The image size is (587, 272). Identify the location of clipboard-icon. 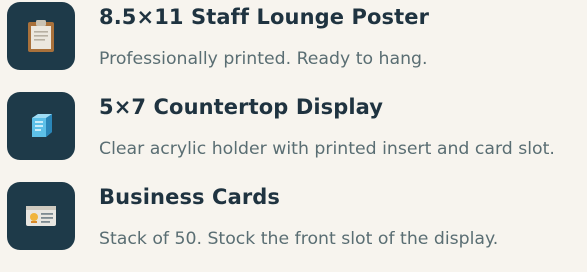
(41, 36).